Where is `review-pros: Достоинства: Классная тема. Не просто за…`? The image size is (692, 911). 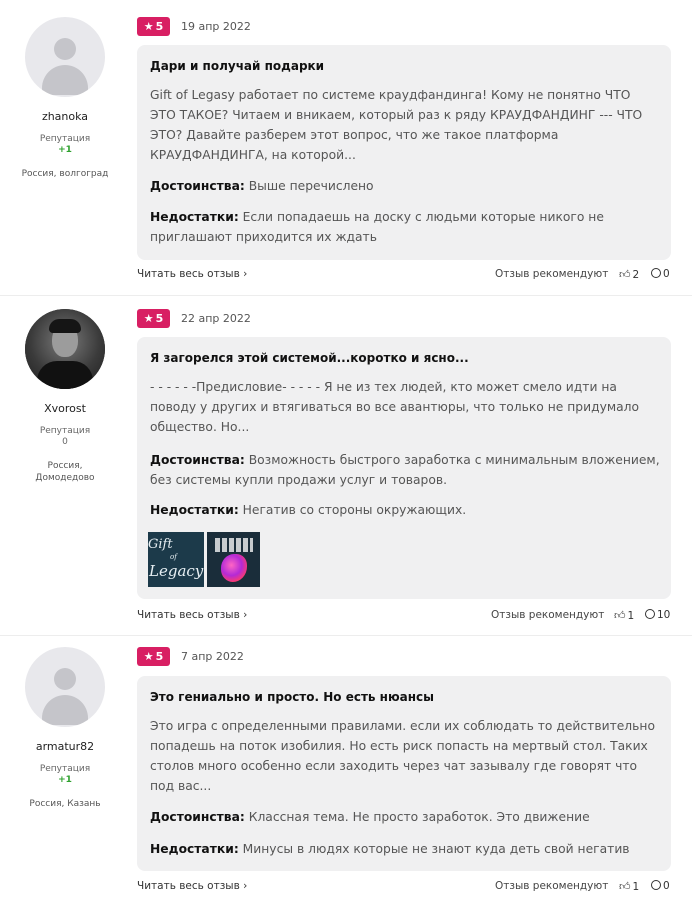 review-pros: Достоинства: Классная тема. Не просто за… is located at coordinates (370, 817).